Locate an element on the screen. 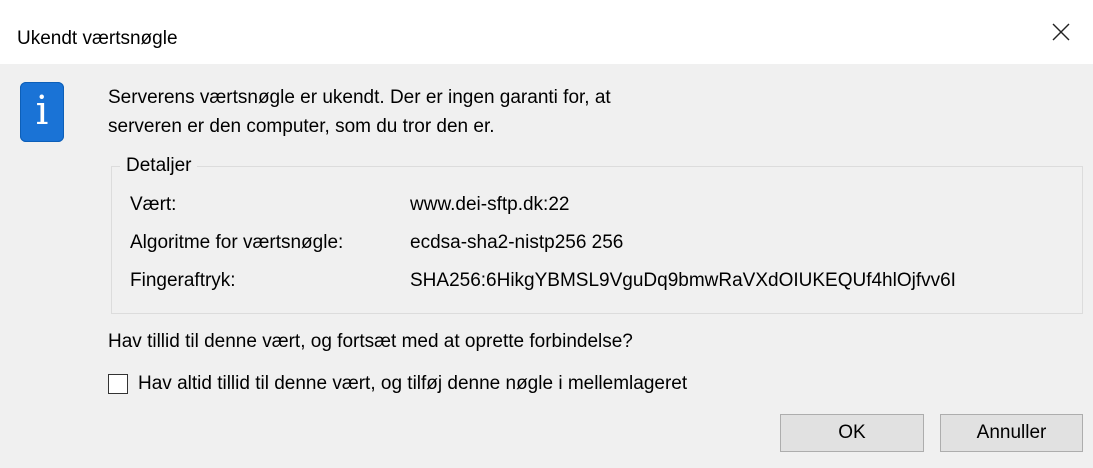 This screenshot has width=1093, height=468. fingerprint-label: Fingeraftryk: is located at coordinates (183, 280).